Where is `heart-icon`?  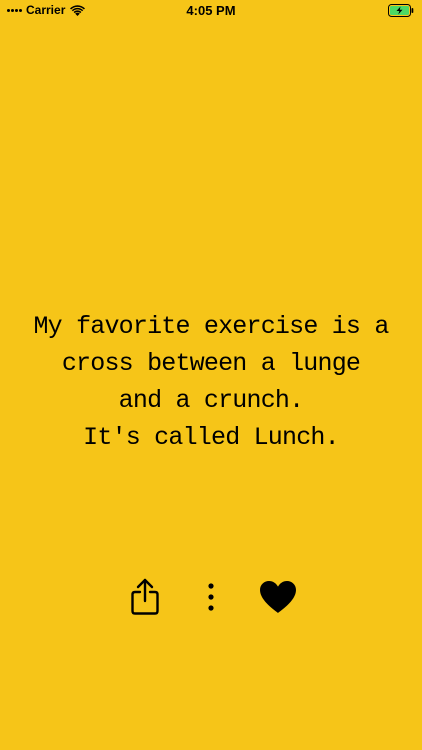
heart-icon is located at coordinates (278, 597).